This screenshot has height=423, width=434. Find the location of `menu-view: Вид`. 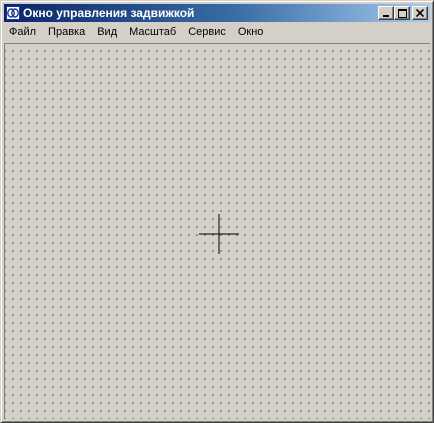

menu-view: Вид is located at coordinates (107, 32).